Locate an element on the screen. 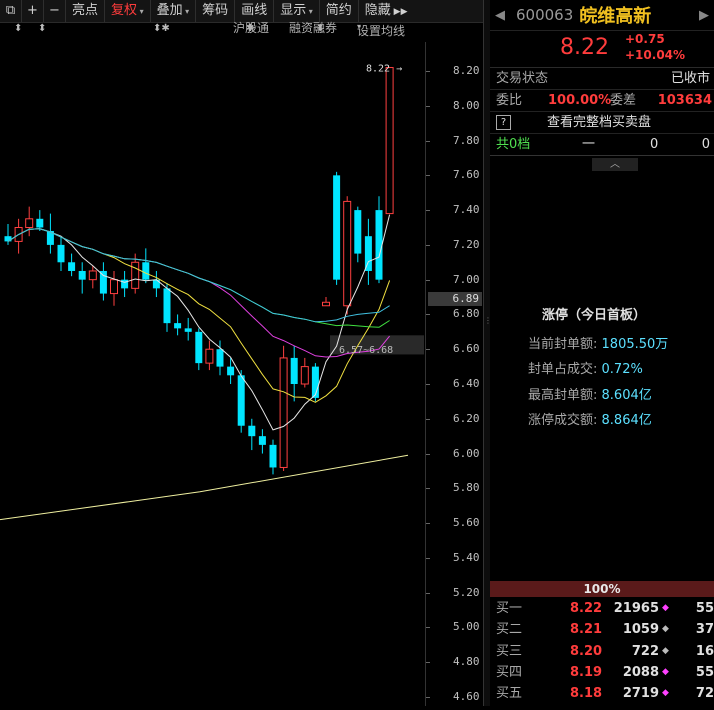 This screenshot has height=710, width=714. limit-up-title: 涨停（今日首板） is located at coordinates (594, 315).